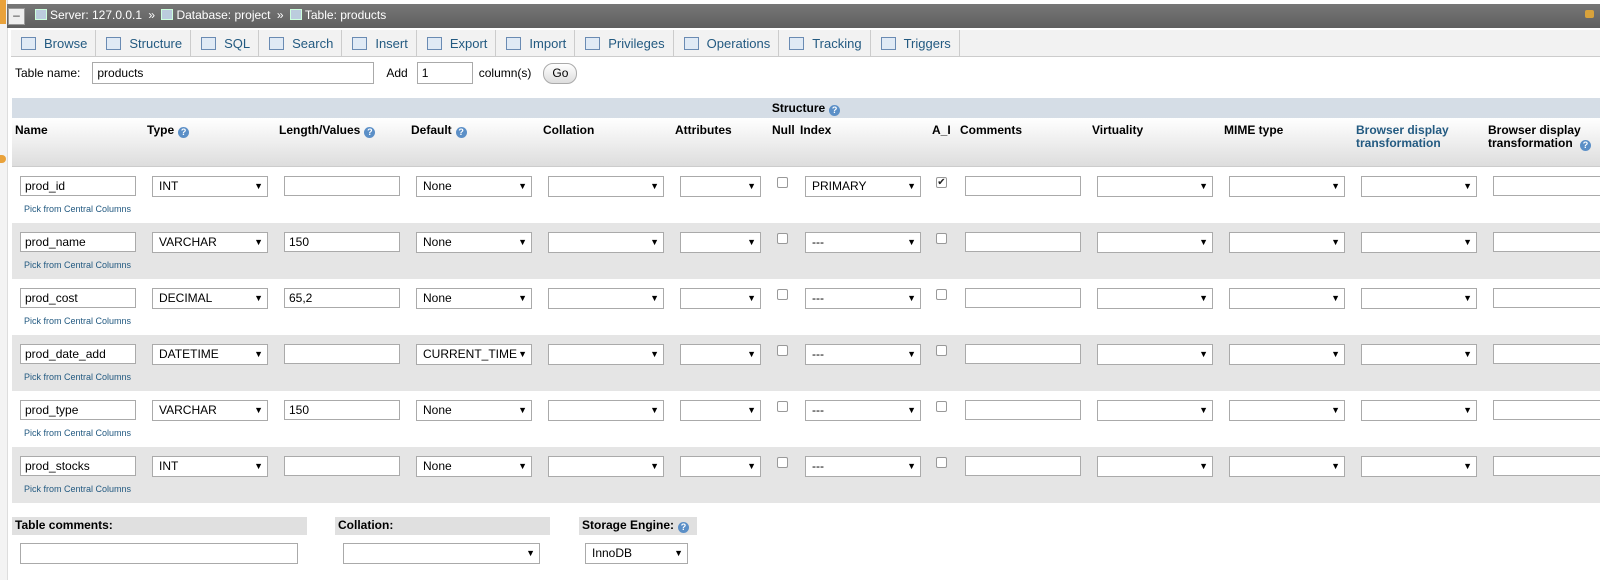 This screenshot has height=580, width=1600. I want to click on tab-insert: Insert, so click(379, 43).